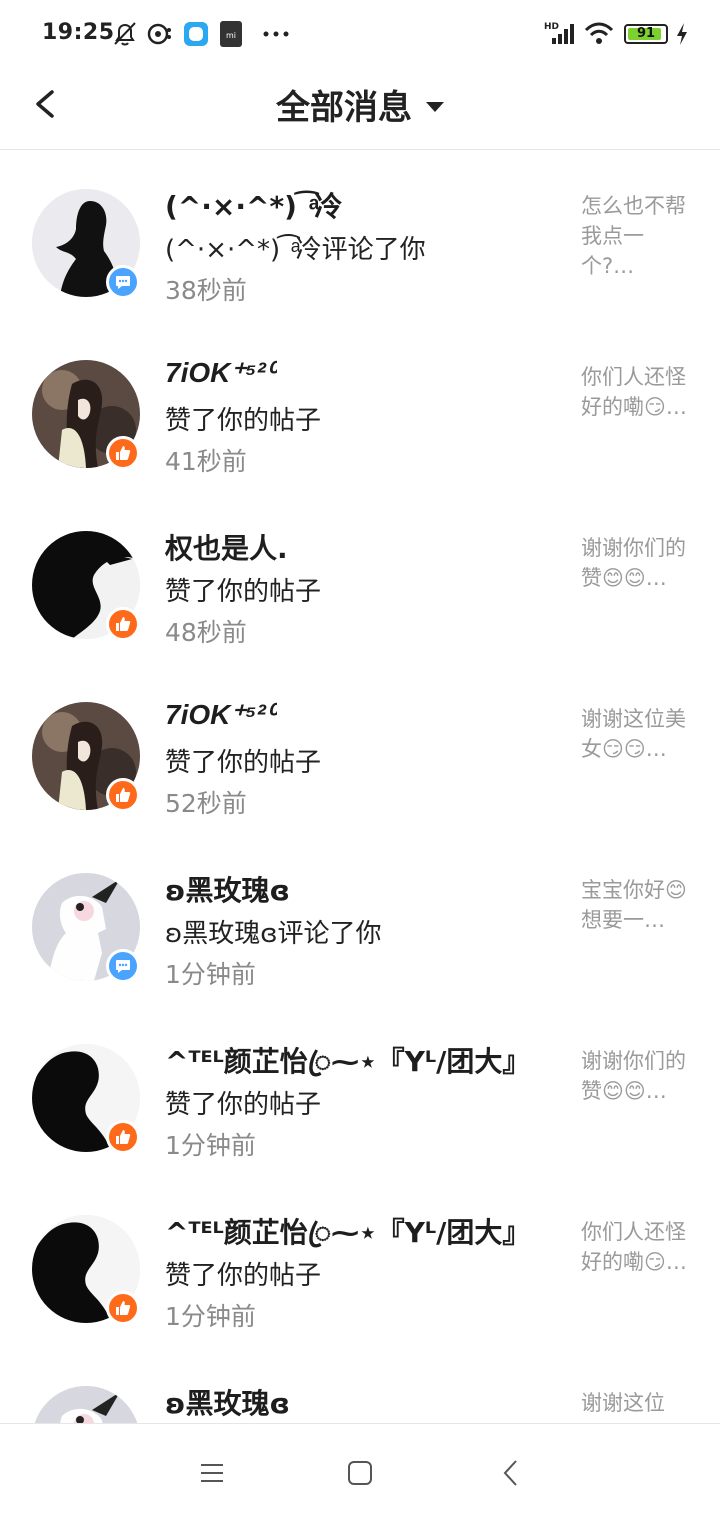  I want to click on more-dots-icon, so click(277, 36).